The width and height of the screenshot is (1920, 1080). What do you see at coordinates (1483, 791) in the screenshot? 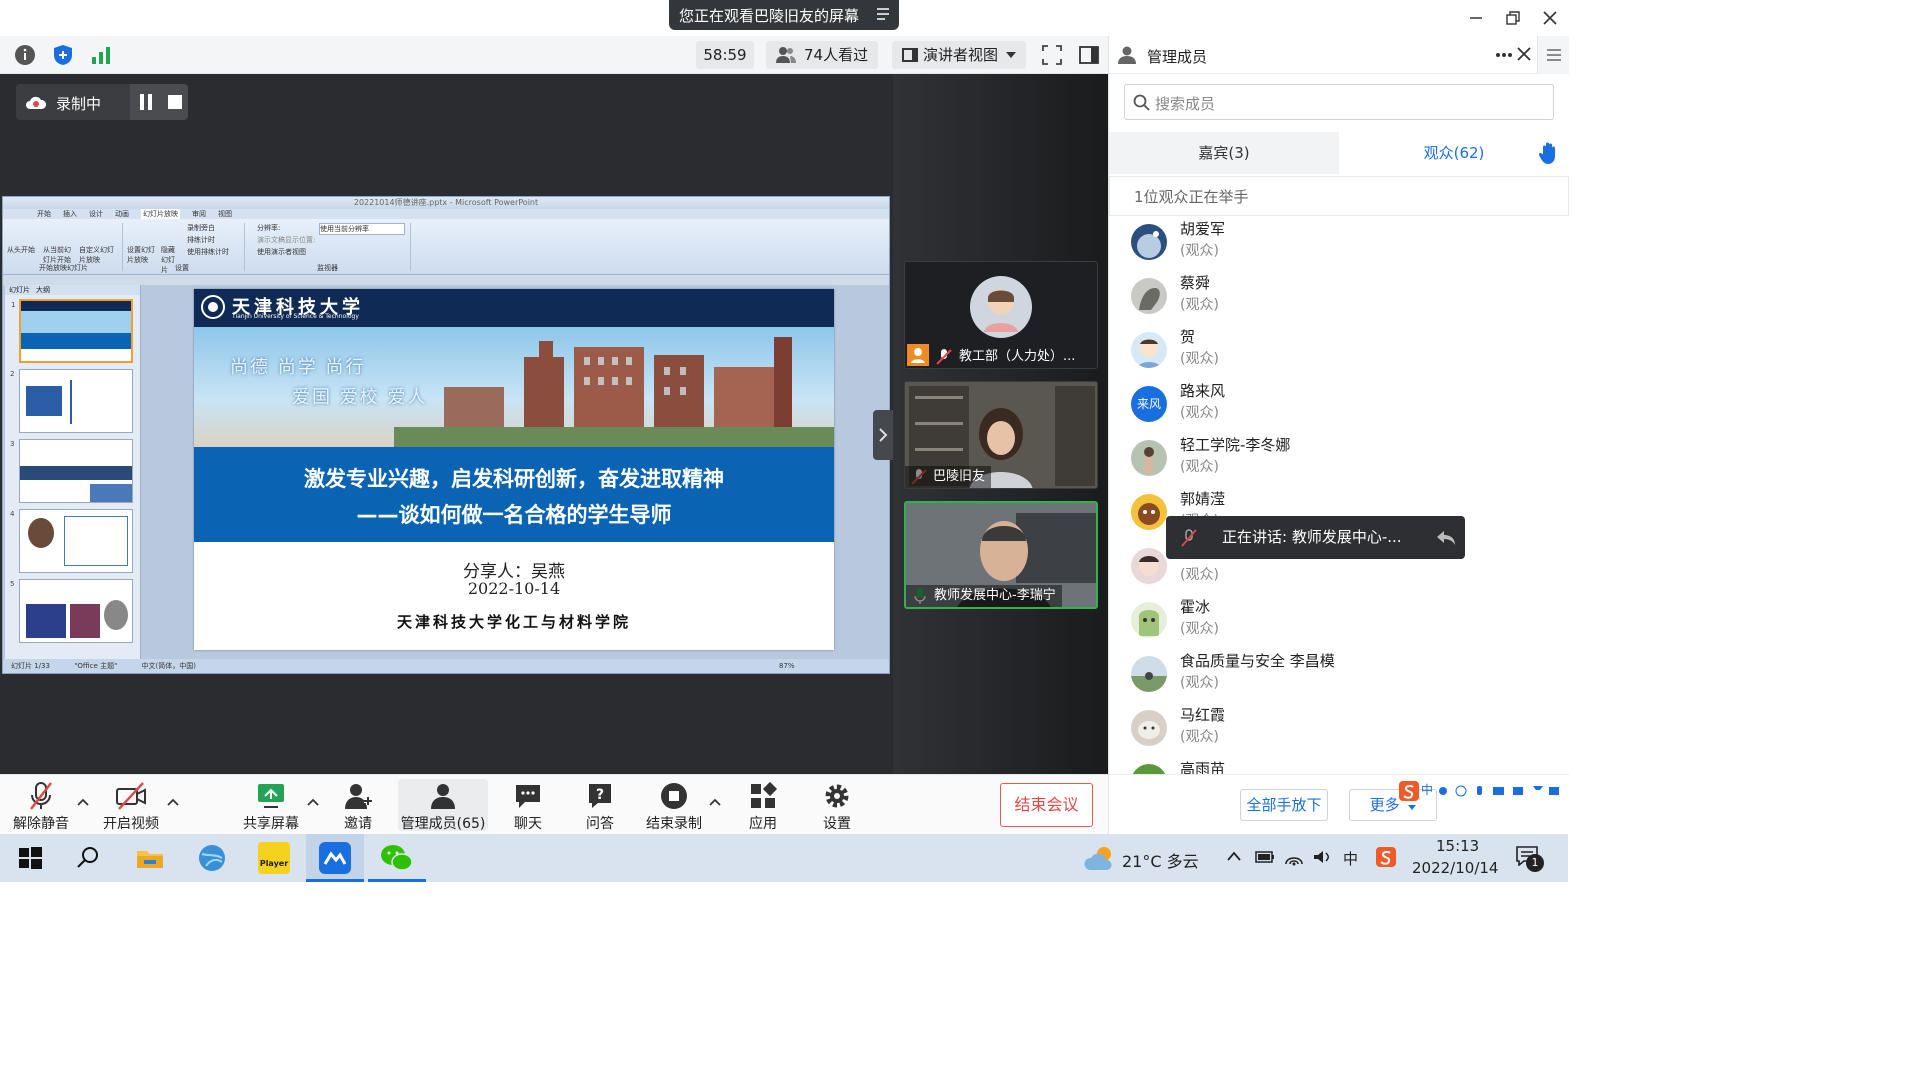
I see `ime-toolbar: 中` at bounding box center [1483, 791].